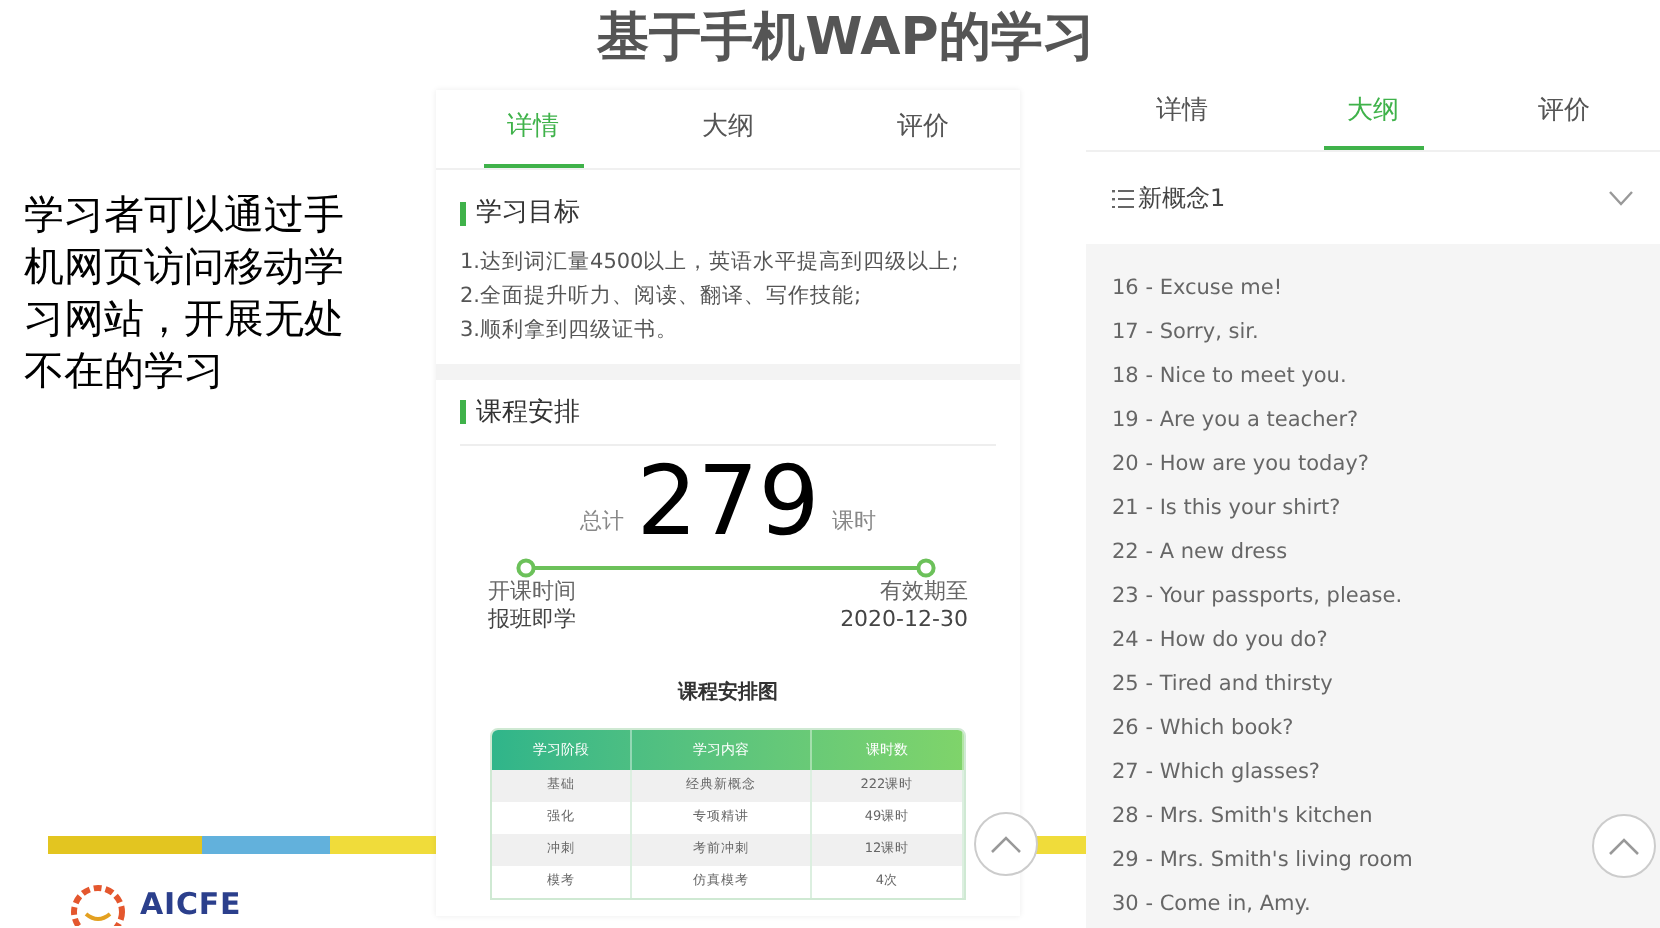  Describe the element at coordinates (904, 620) in the screenshot. I see `expiry-value: 2020-12-30` at that location.